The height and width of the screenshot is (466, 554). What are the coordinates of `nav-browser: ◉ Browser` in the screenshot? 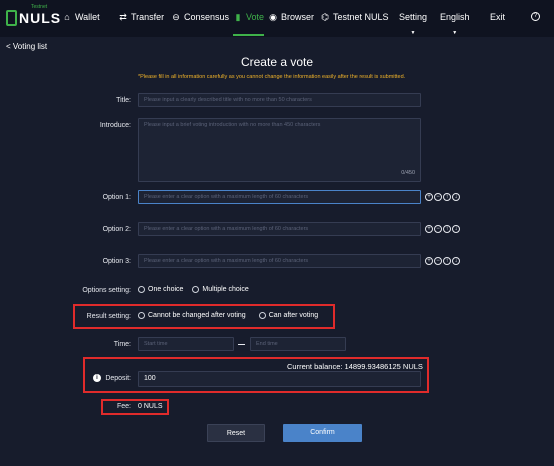 It's located at (291, 17).